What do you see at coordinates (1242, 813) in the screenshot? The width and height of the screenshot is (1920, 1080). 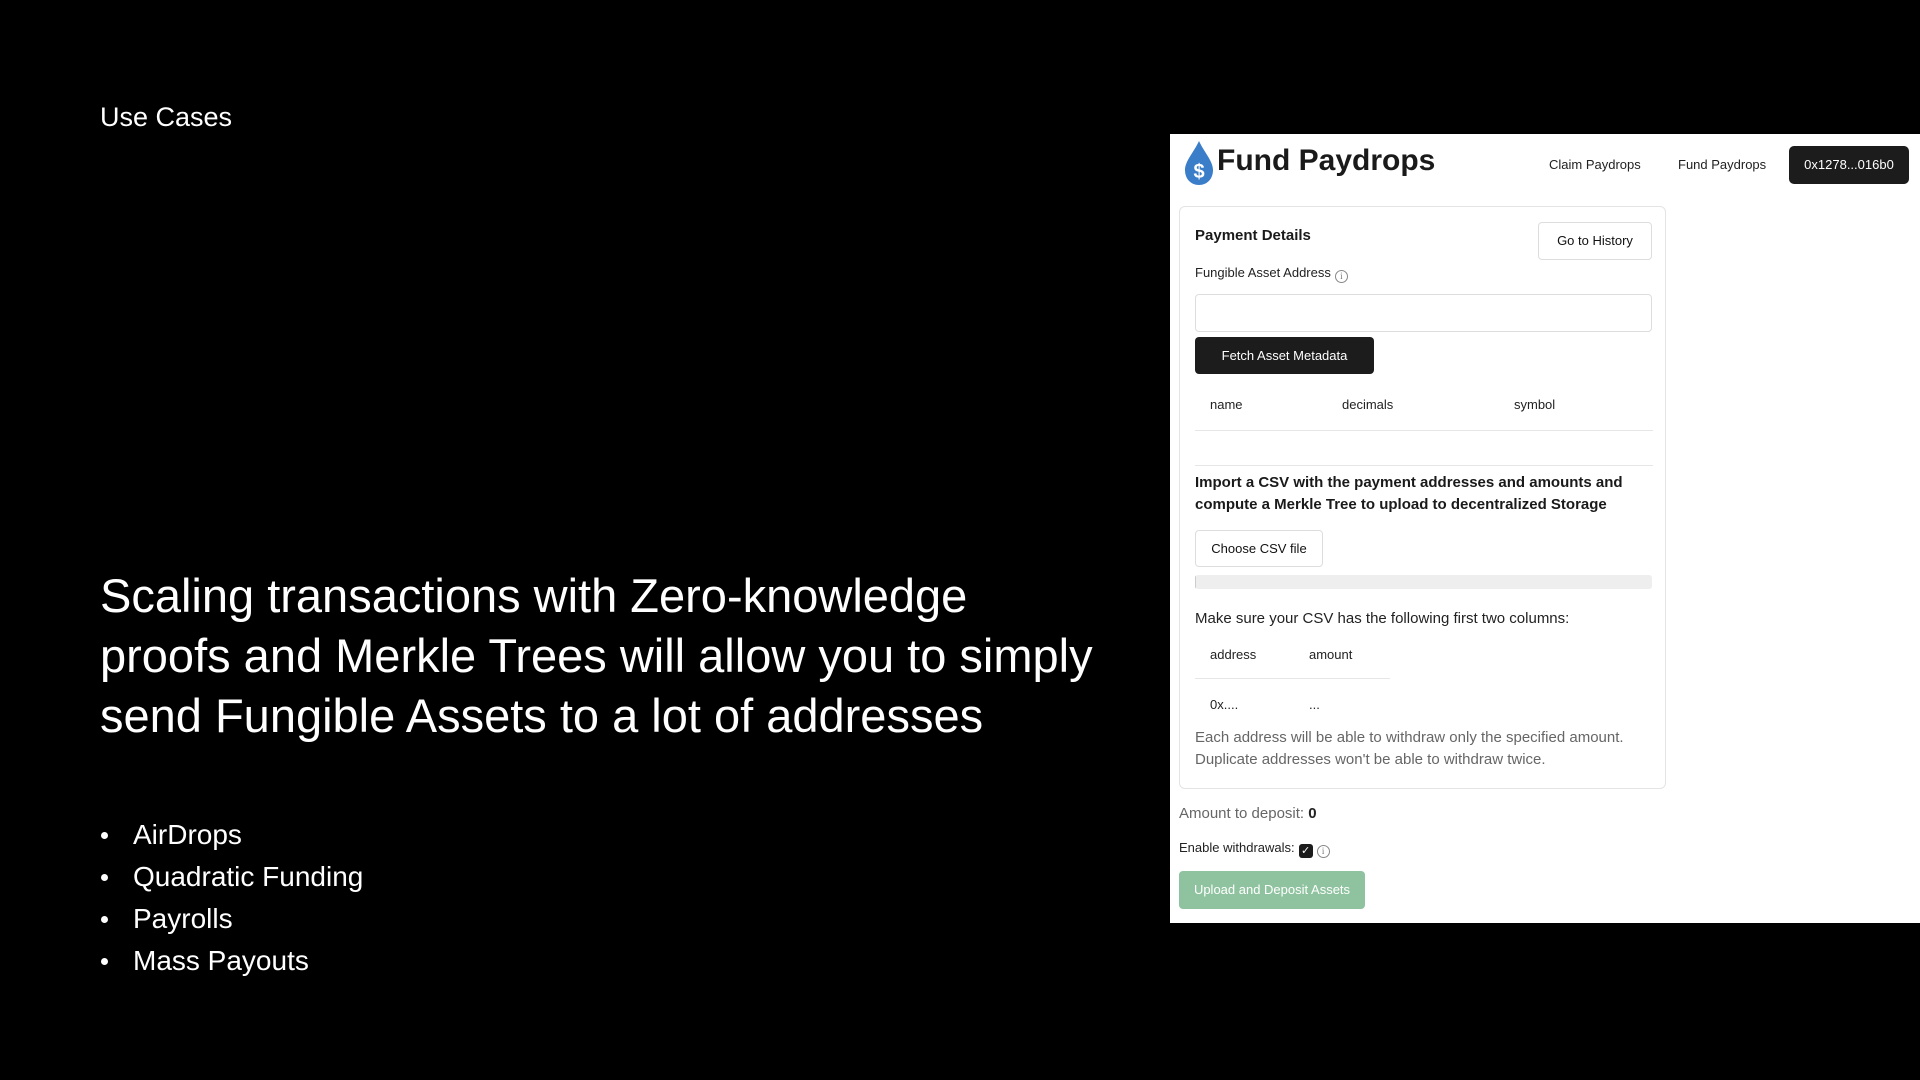 I see `deposit-label: Amount to deposit:` at bounding box center [1242, 813].